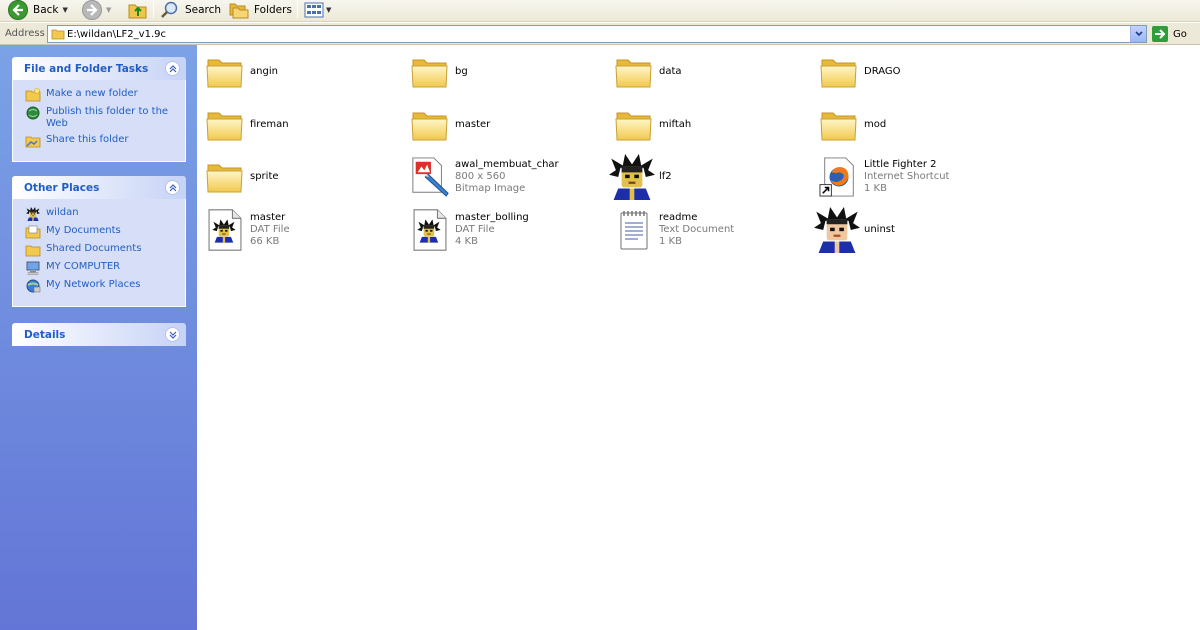 This screenshot has width=1200, height=630. I want to click on file-item: lf2, so click(706, 177).